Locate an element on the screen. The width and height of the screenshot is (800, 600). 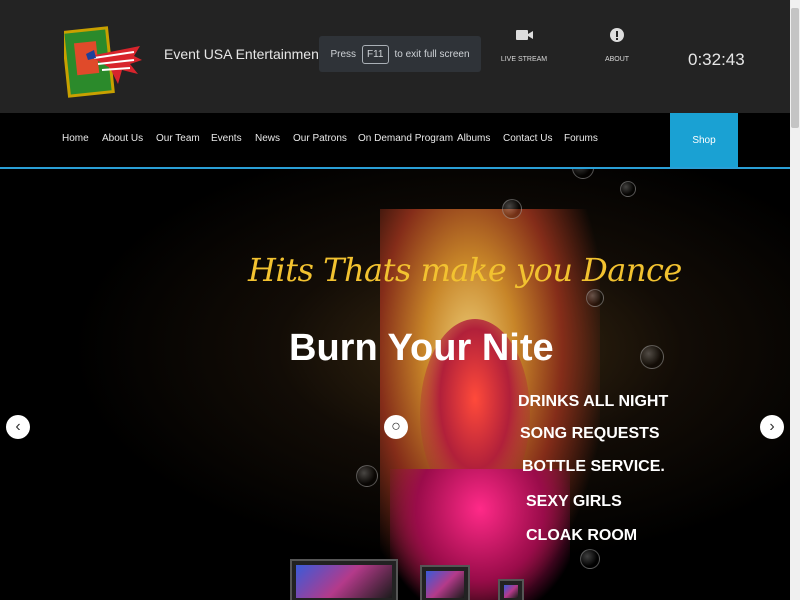
slider-next-button: › is located at coordinates (772, 427).